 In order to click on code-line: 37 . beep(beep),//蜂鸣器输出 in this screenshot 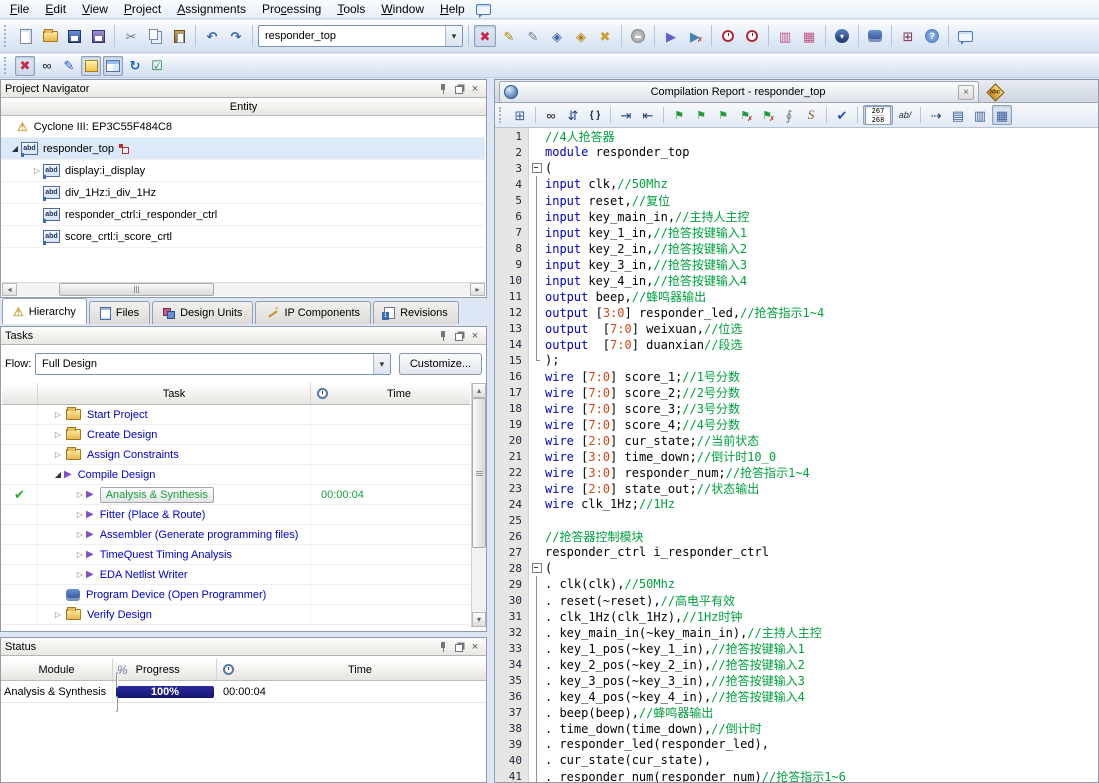, I will do `click(796, 712)`.